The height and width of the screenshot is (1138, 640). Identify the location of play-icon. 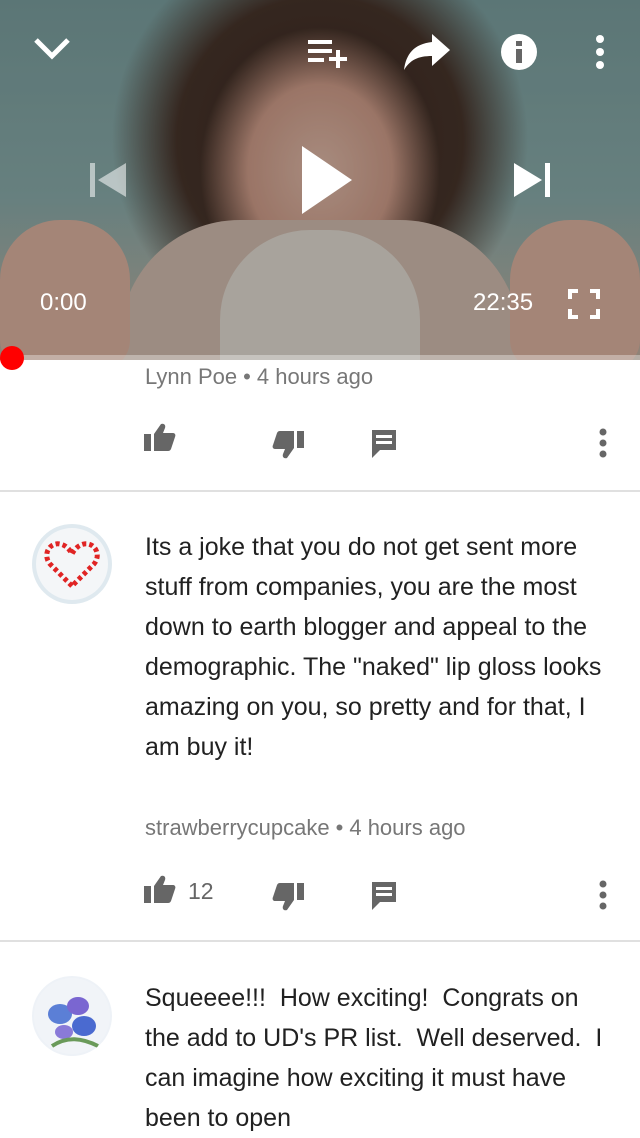
(326, 180).